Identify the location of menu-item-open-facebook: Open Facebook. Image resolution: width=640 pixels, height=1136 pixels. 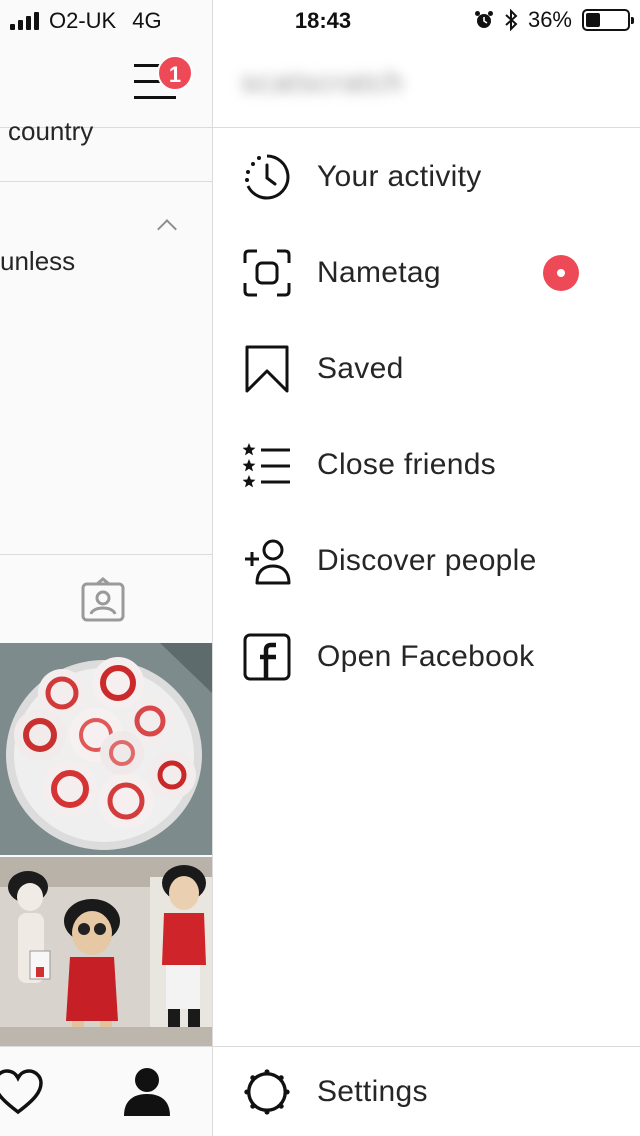
(426, 657).